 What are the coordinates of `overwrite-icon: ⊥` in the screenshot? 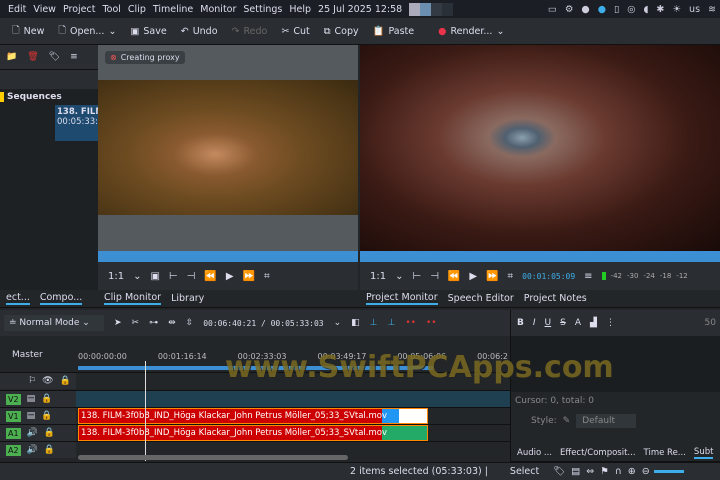 It's located at (392, 323).